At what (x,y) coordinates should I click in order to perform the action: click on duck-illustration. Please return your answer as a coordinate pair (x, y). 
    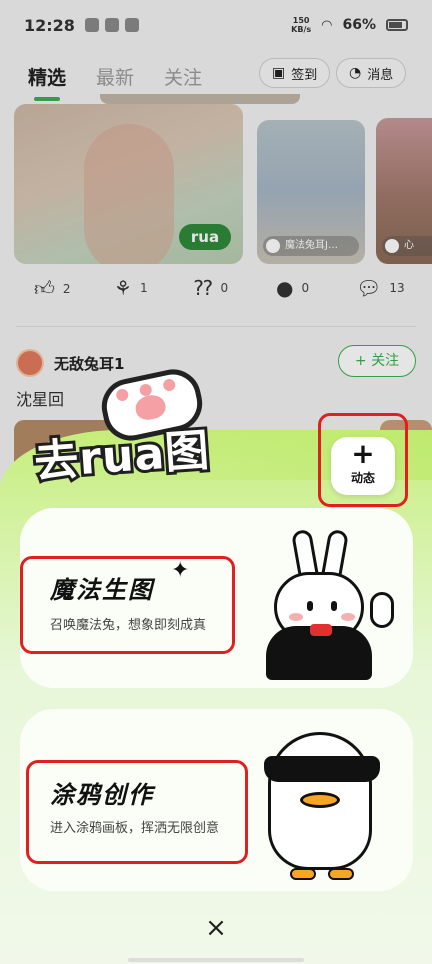
    Looking at the image, I should click on (325, 802).